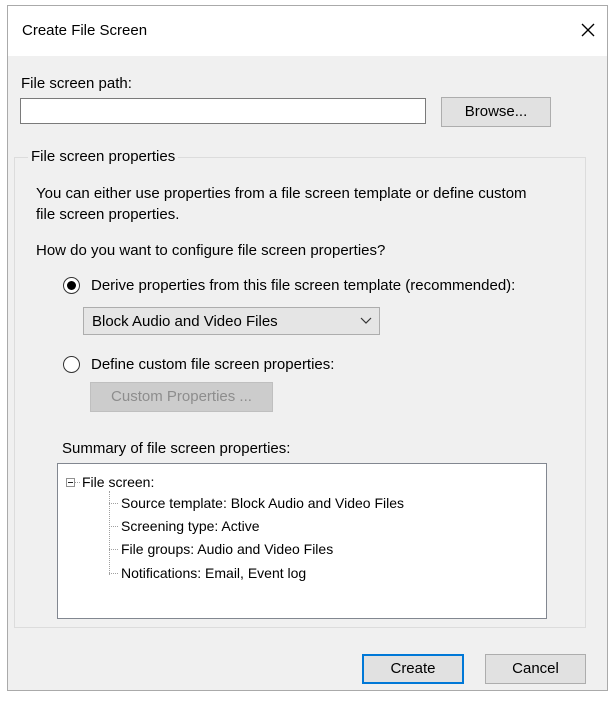  I want to click on description-line-2: file screen properties., so click(108, 214).